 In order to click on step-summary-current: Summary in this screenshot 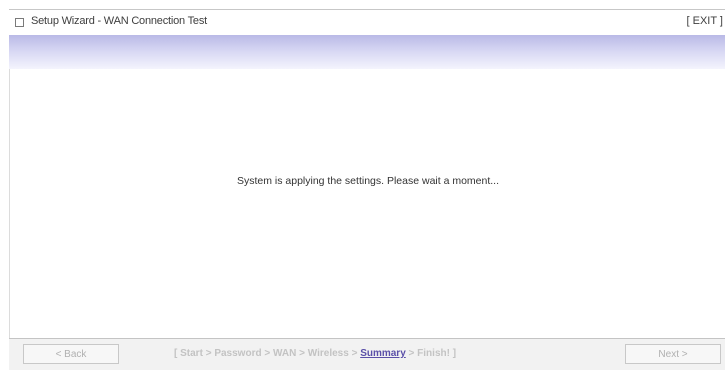, I will do `click(383, 353)`.